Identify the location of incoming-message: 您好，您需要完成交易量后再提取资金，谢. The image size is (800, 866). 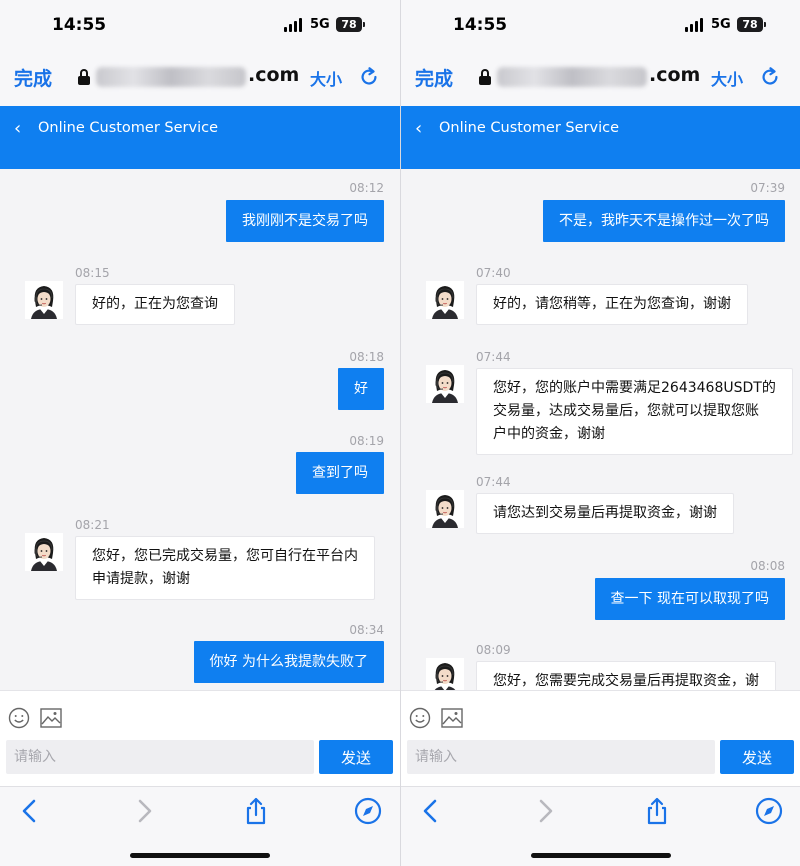
(626, 675).